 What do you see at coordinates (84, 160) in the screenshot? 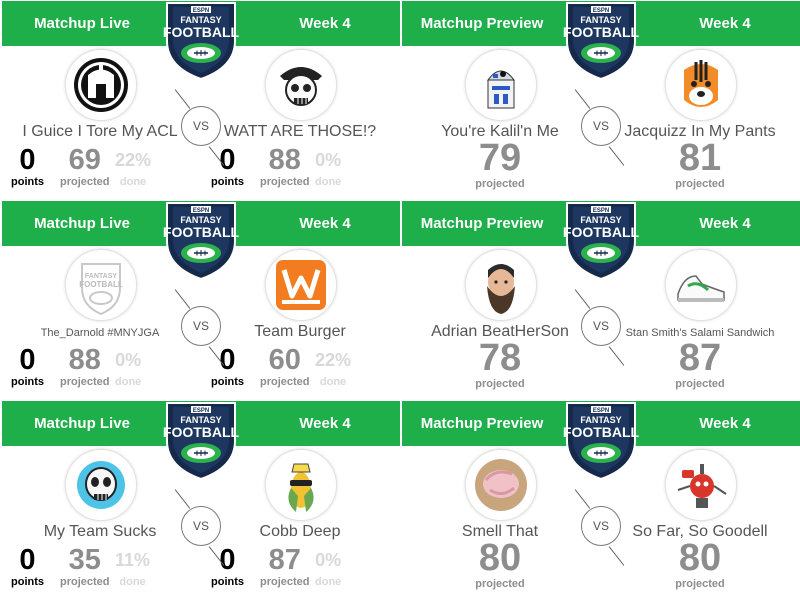
I see `projected-stat-value: 69` at bounding box center [84, 160].